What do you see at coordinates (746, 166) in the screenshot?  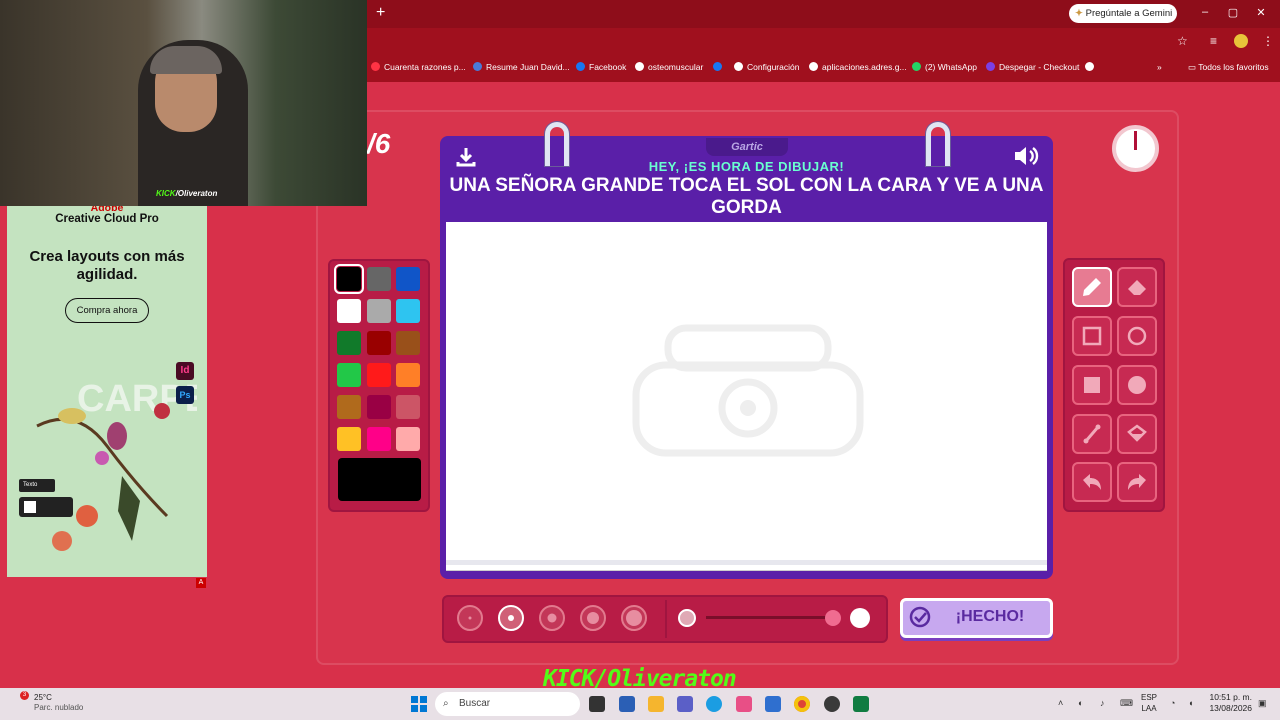 I see `prompt-subtitle: HEY, ¡ES HORA DE DIBUJAR!` at bounding box center [746, 166].